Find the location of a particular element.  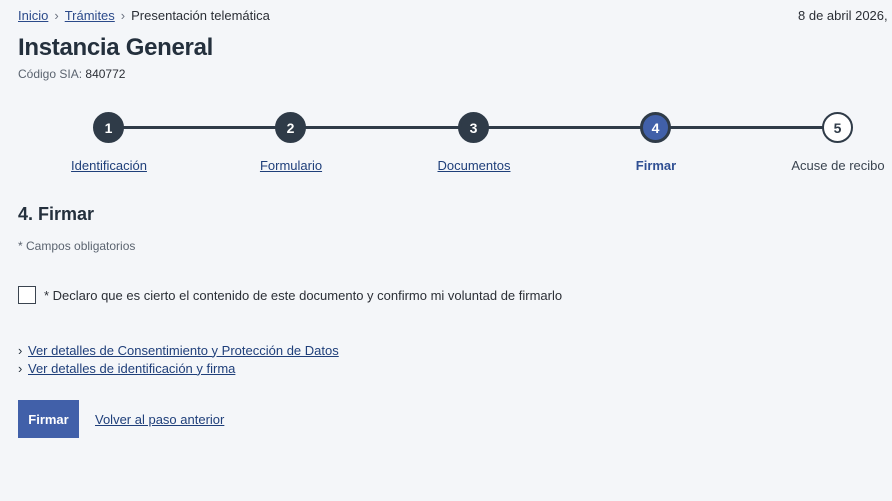

step-4-label: Firmar is located at coordinates (656, 165).